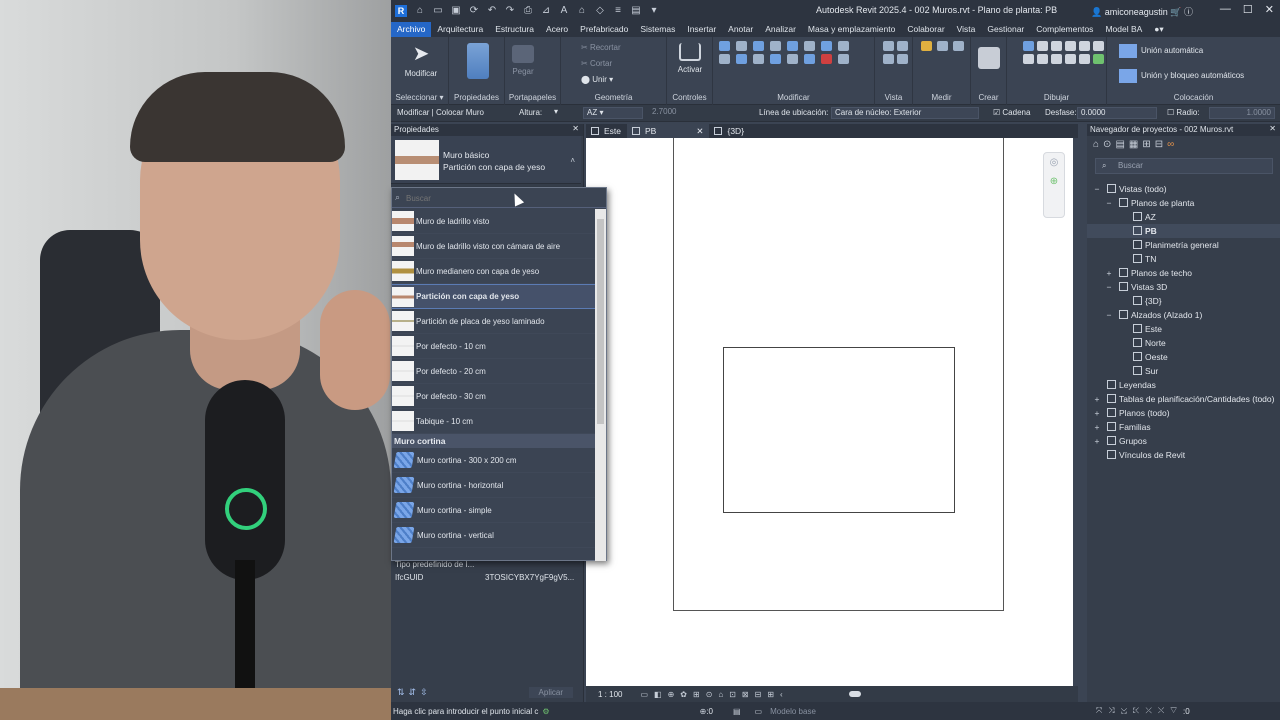 Image resolution: width=1280 pixels, height=720 pixels. I want to click on browser-expand-icon: ⊞, so click(1146, 144).